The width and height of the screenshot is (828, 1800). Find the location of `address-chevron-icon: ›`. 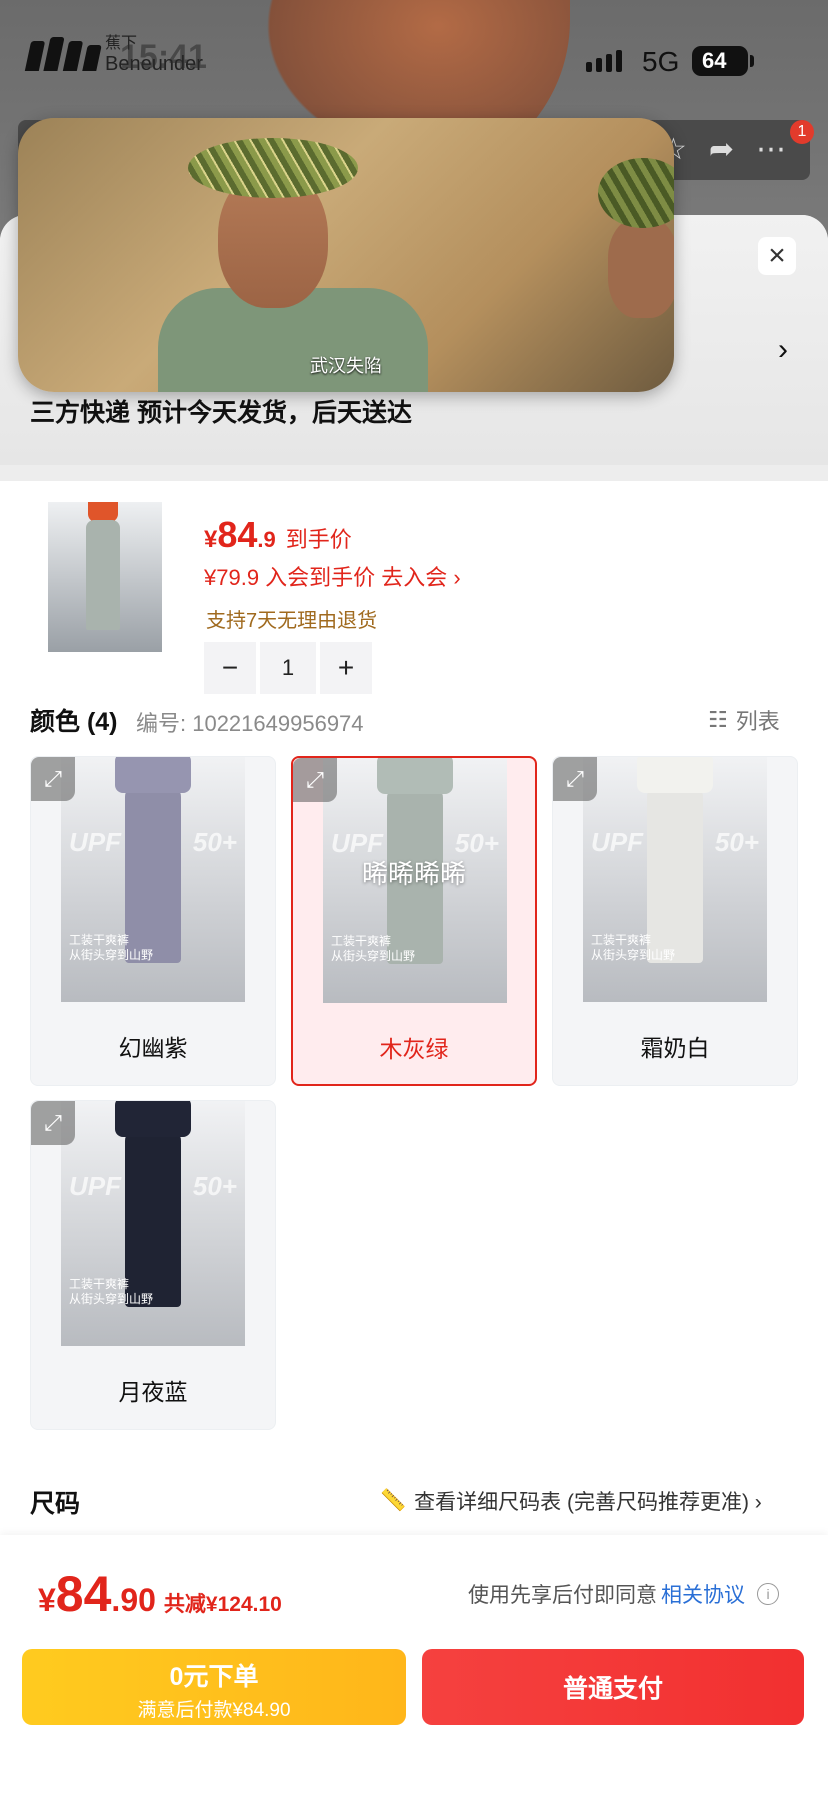

address-chevron-icon: › is located at coordinates (783, 350).